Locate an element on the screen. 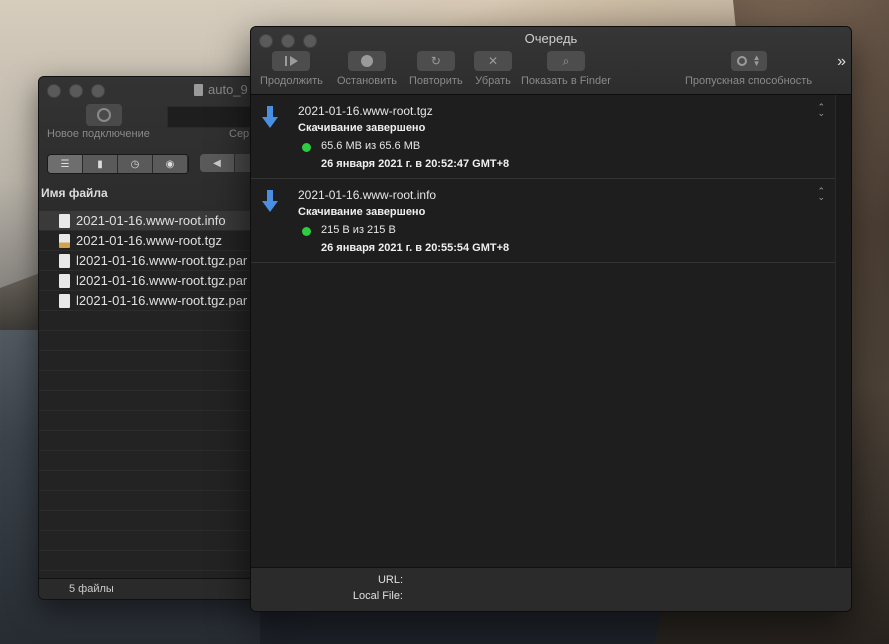  window-title: Очередь is located at coordinates (551, 38).